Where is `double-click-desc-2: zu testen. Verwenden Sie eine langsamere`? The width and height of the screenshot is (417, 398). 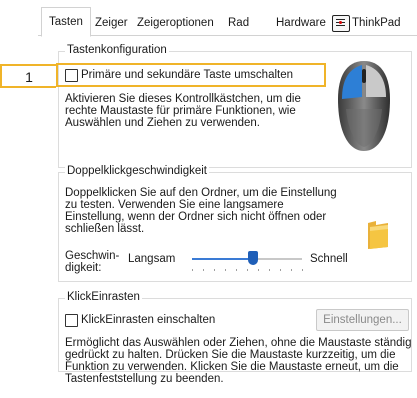
double-click-desc-2: zu testen. Verwenden Sie eine langsamere is located at coordinates (174, 205).